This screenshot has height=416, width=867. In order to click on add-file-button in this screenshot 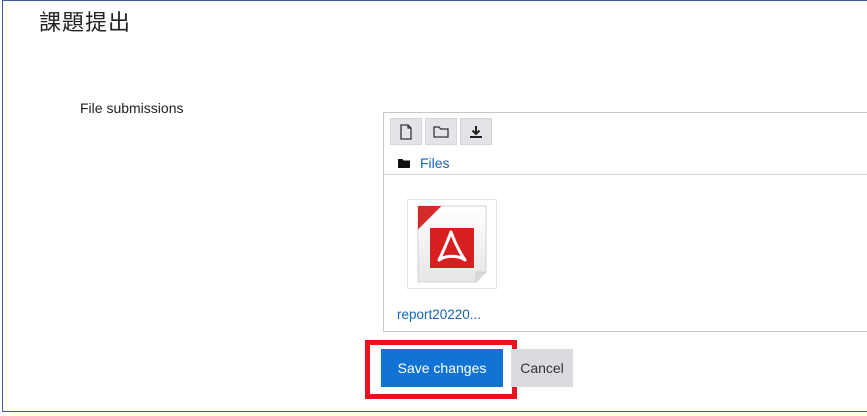, I will do `click(406, 131)`.